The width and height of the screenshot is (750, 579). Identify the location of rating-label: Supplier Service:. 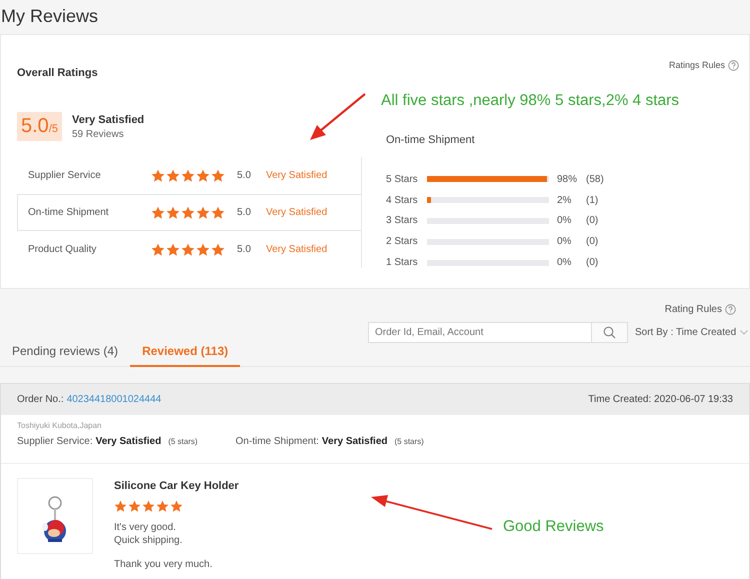
(55, 441).